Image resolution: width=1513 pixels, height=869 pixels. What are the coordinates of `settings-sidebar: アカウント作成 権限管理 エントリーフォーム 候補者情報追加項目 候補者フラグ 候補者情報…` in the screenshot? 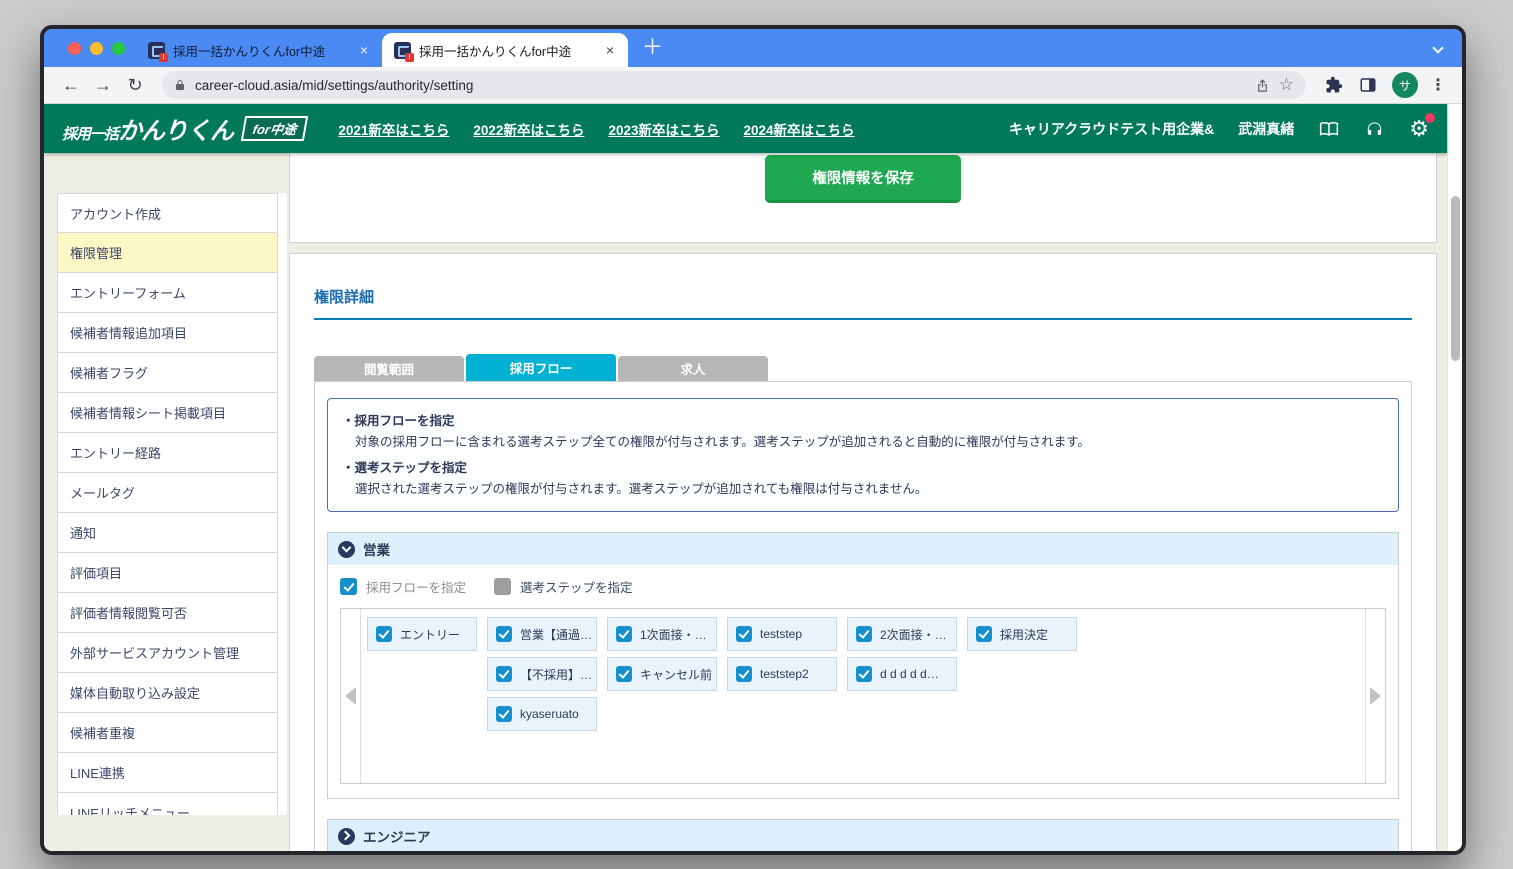 It's located at (167, 504).